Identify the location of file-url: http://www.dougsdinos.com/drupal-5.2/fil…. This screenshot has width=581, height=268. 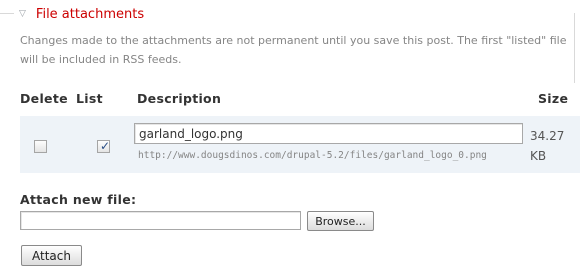
(312, 155).